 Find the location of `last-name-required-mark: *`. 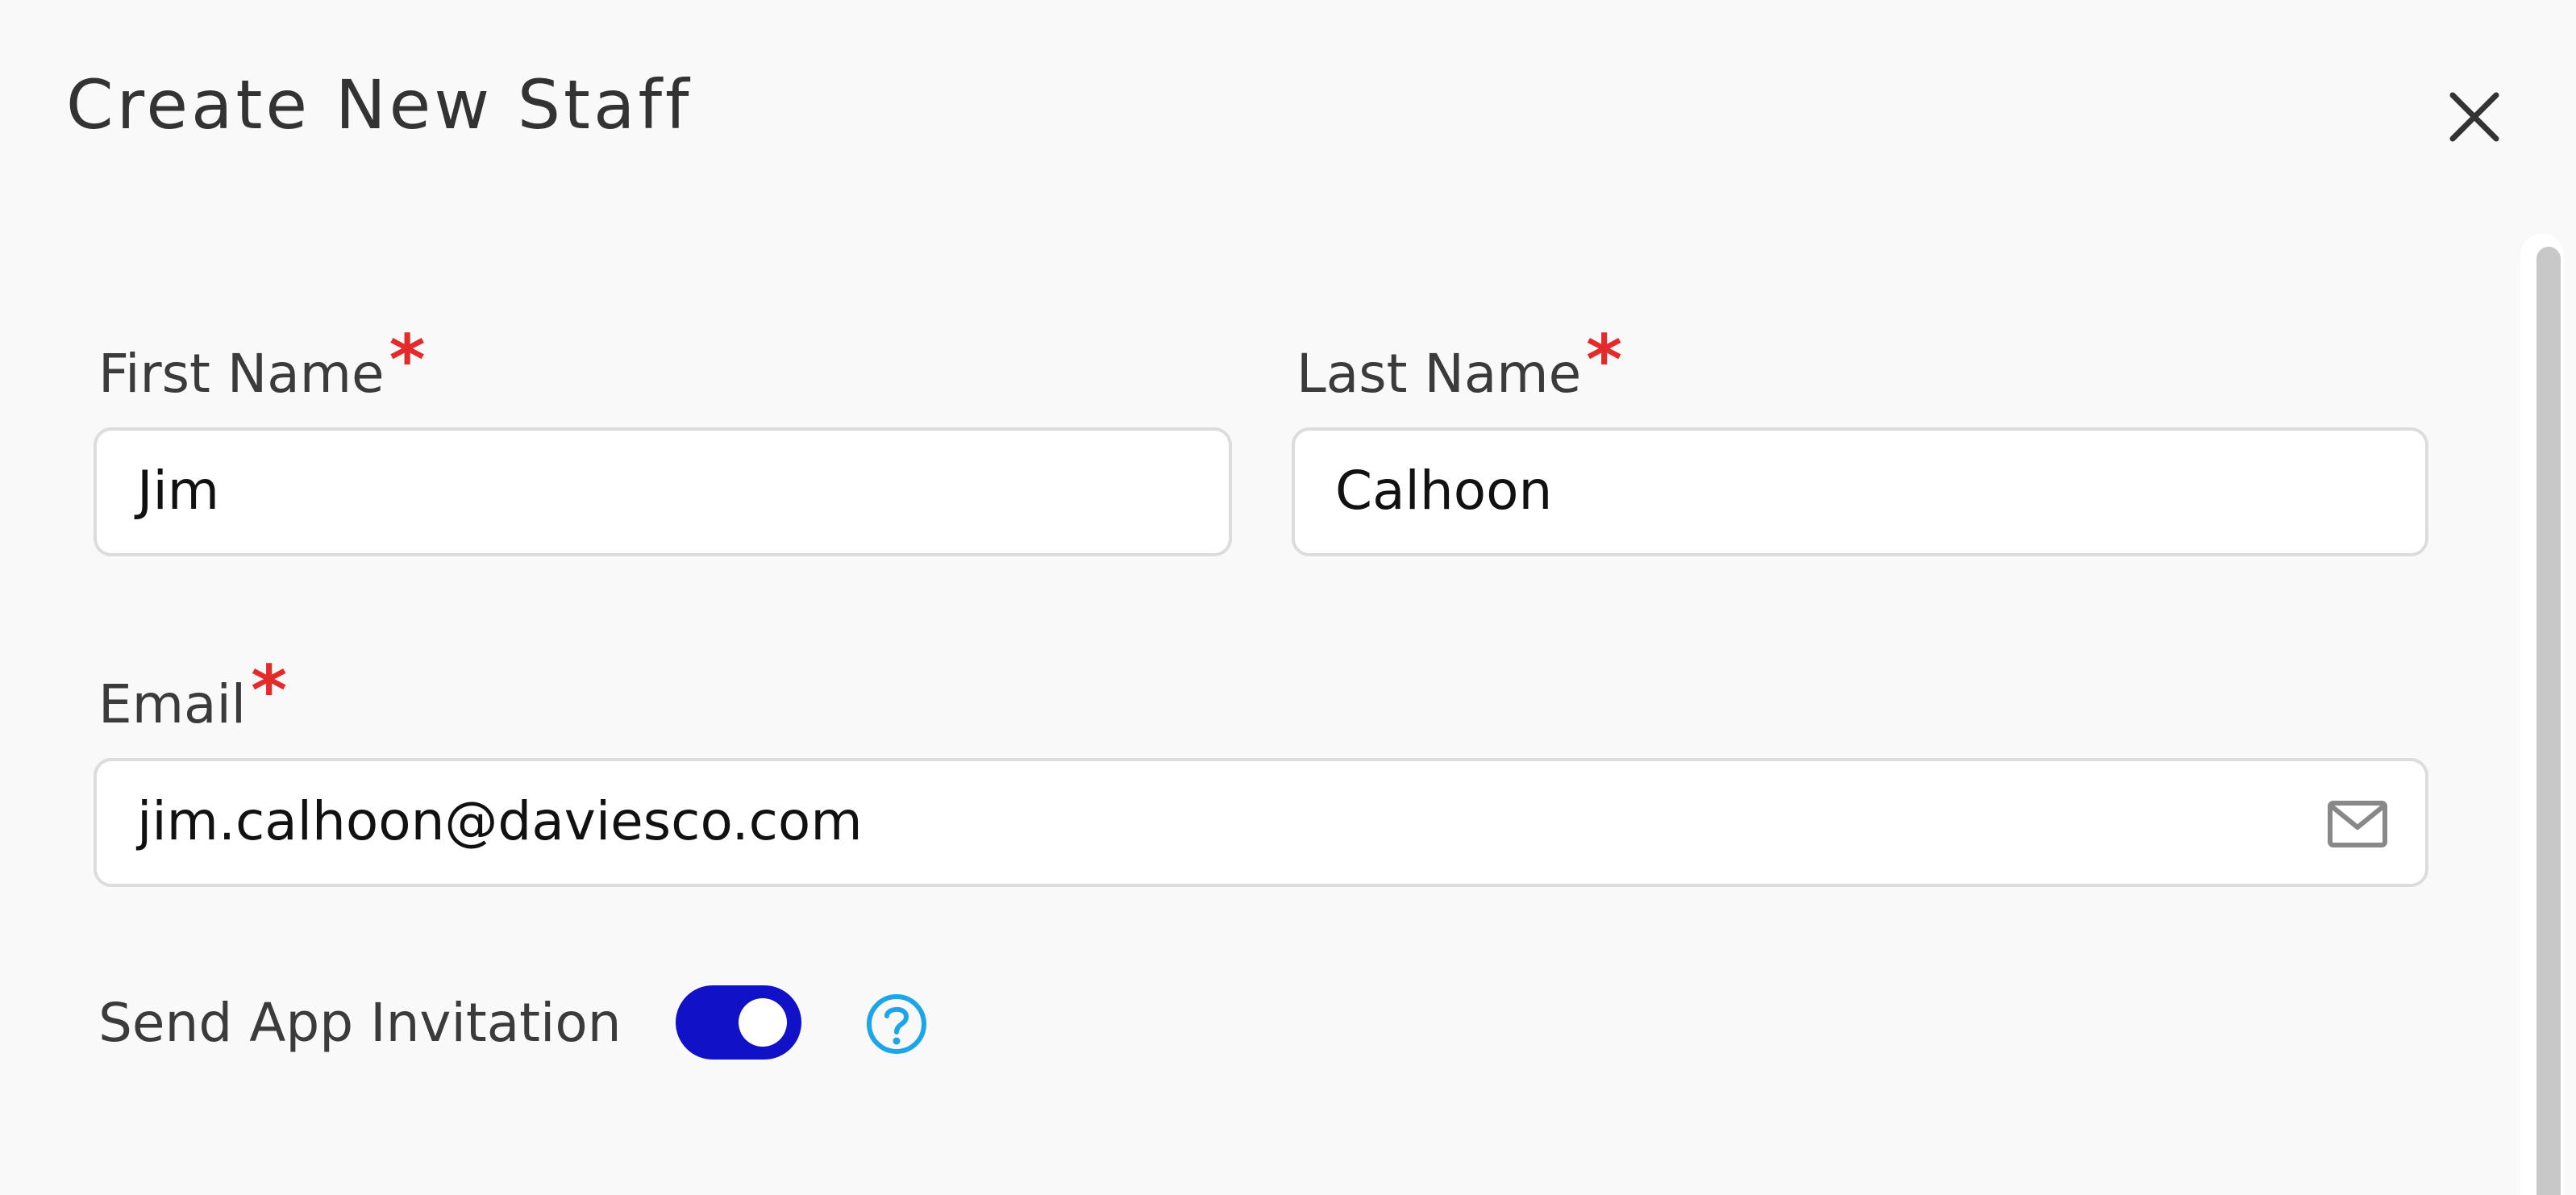

last-name-required-mark: * is located at coordinates (1605, 360).